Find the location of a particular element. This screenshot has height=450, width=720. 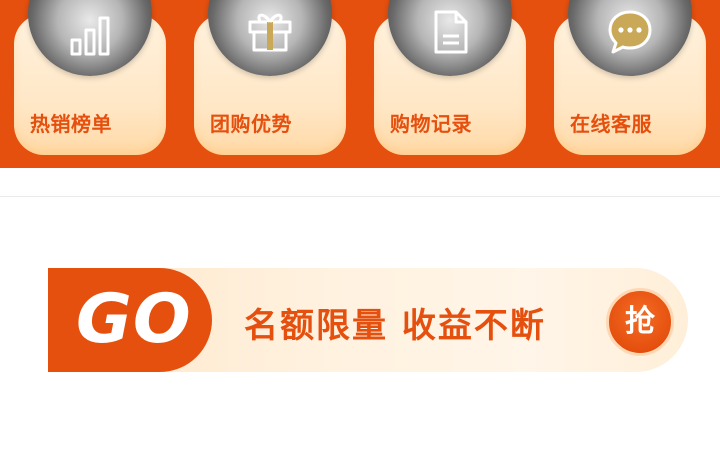

bar-chart-icon is located at coordinates (90, 36).